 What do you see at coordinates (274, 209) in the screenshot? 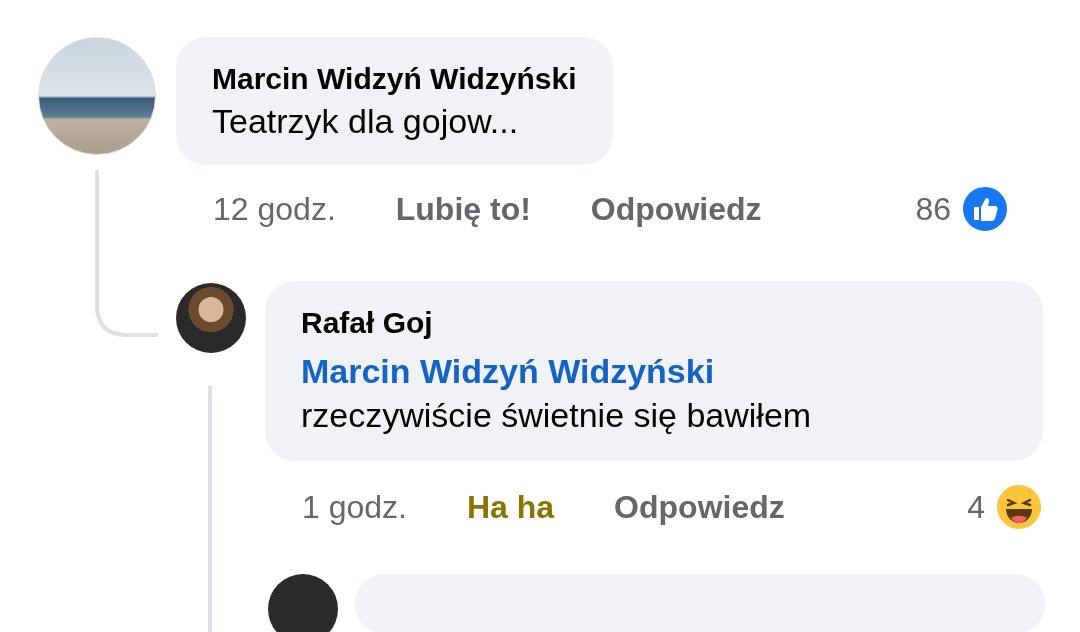
I see `timestamp: 12 godz.` at bounding box center [274, 209].